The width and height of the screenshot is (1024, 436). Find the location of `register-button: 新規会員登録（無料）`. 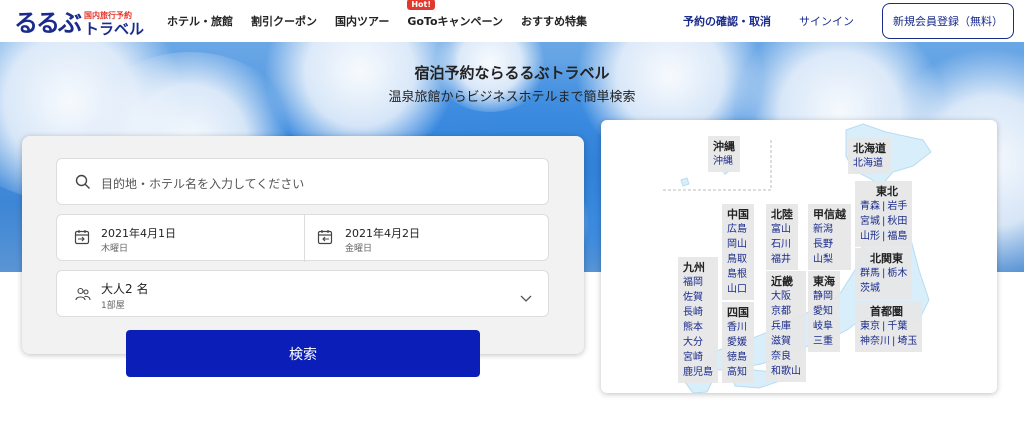

register-button: 新規会員登録（無料） is located at coordinates (948, 21).